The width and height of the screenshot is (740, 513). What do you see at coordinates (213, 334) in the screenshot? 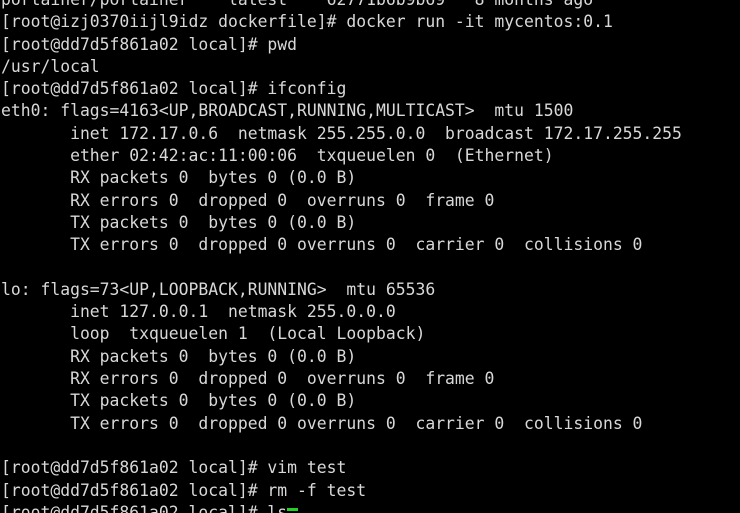
I see `terminal-line: loop txqueuelen 1 (Local Loopback)` at bounding box center [213, 334].